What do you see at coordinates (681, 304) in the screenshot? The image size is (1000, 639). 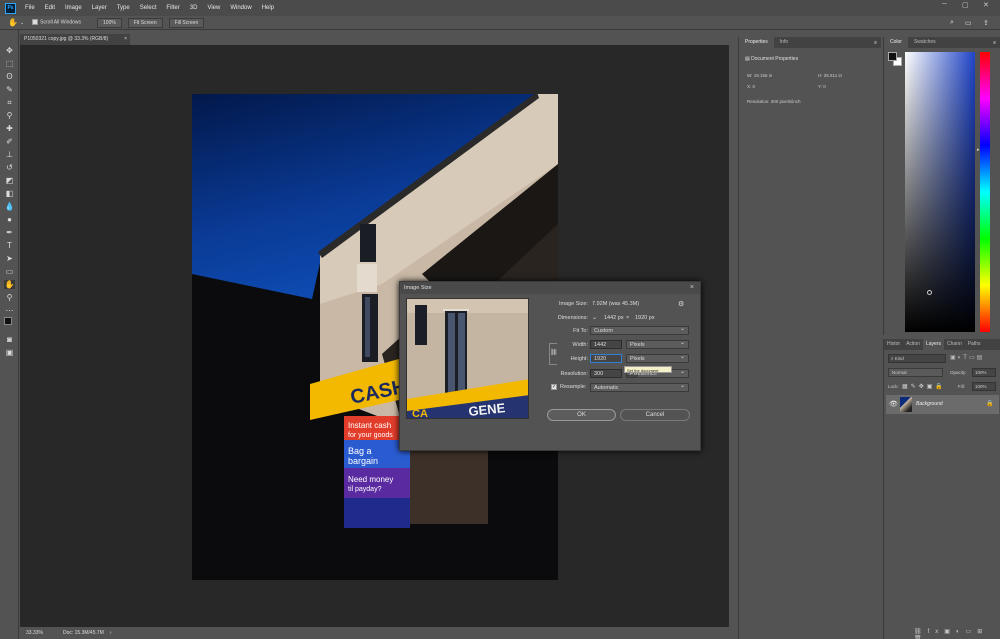 I see `settings-gear-icon: ⚙` at bounding box center [681, 304].